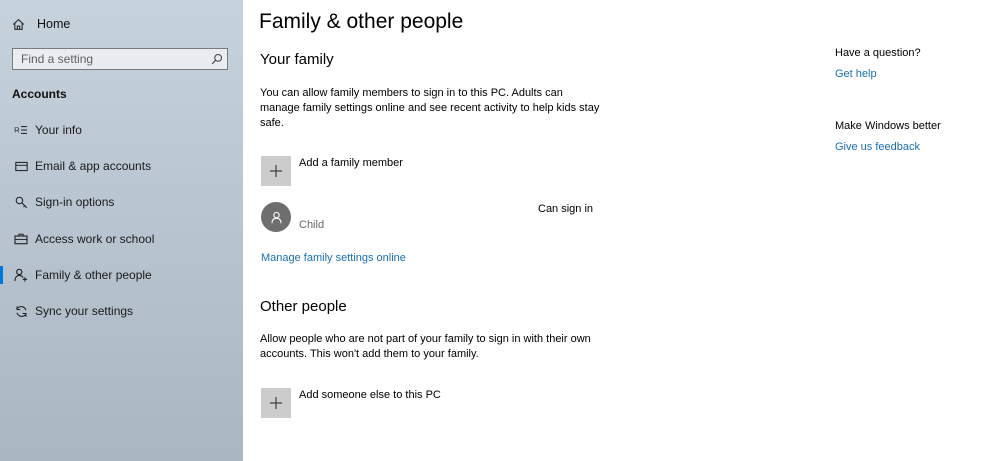 The width and height of the screenshot is (1002, 461). What do you see at coordinates (110, 59) in the screenshot?
I see `search-input` at bounding box center [110, 59].